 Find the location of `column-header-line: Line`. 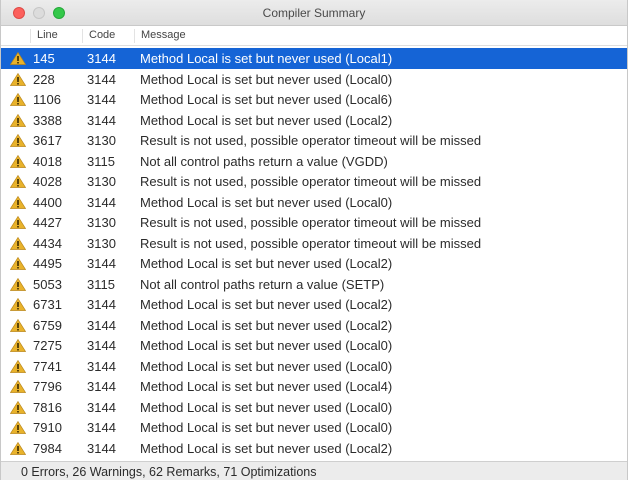

column-header-line: Line is located at coordinates (55, 36).